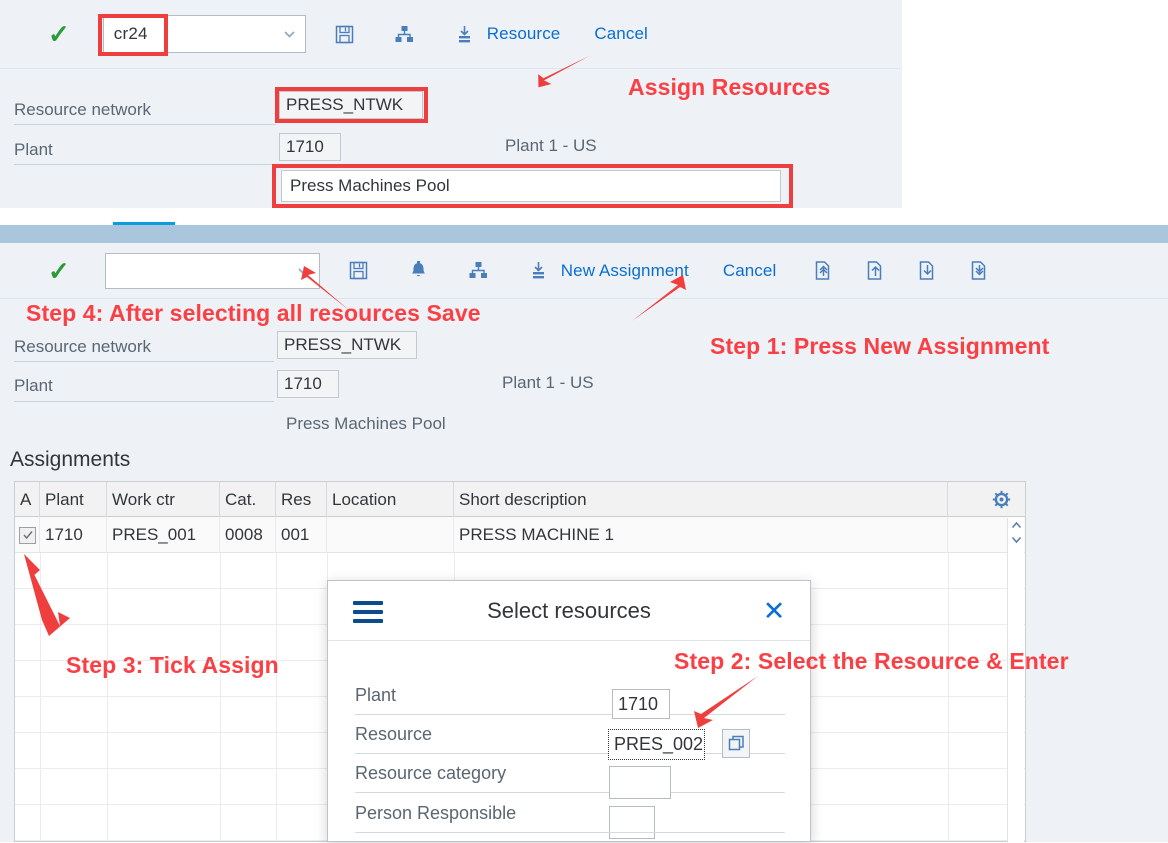 The width and height of the screenshot is (1168, 843). I want to click on col-header-plant: Plant, so click(73, 499).